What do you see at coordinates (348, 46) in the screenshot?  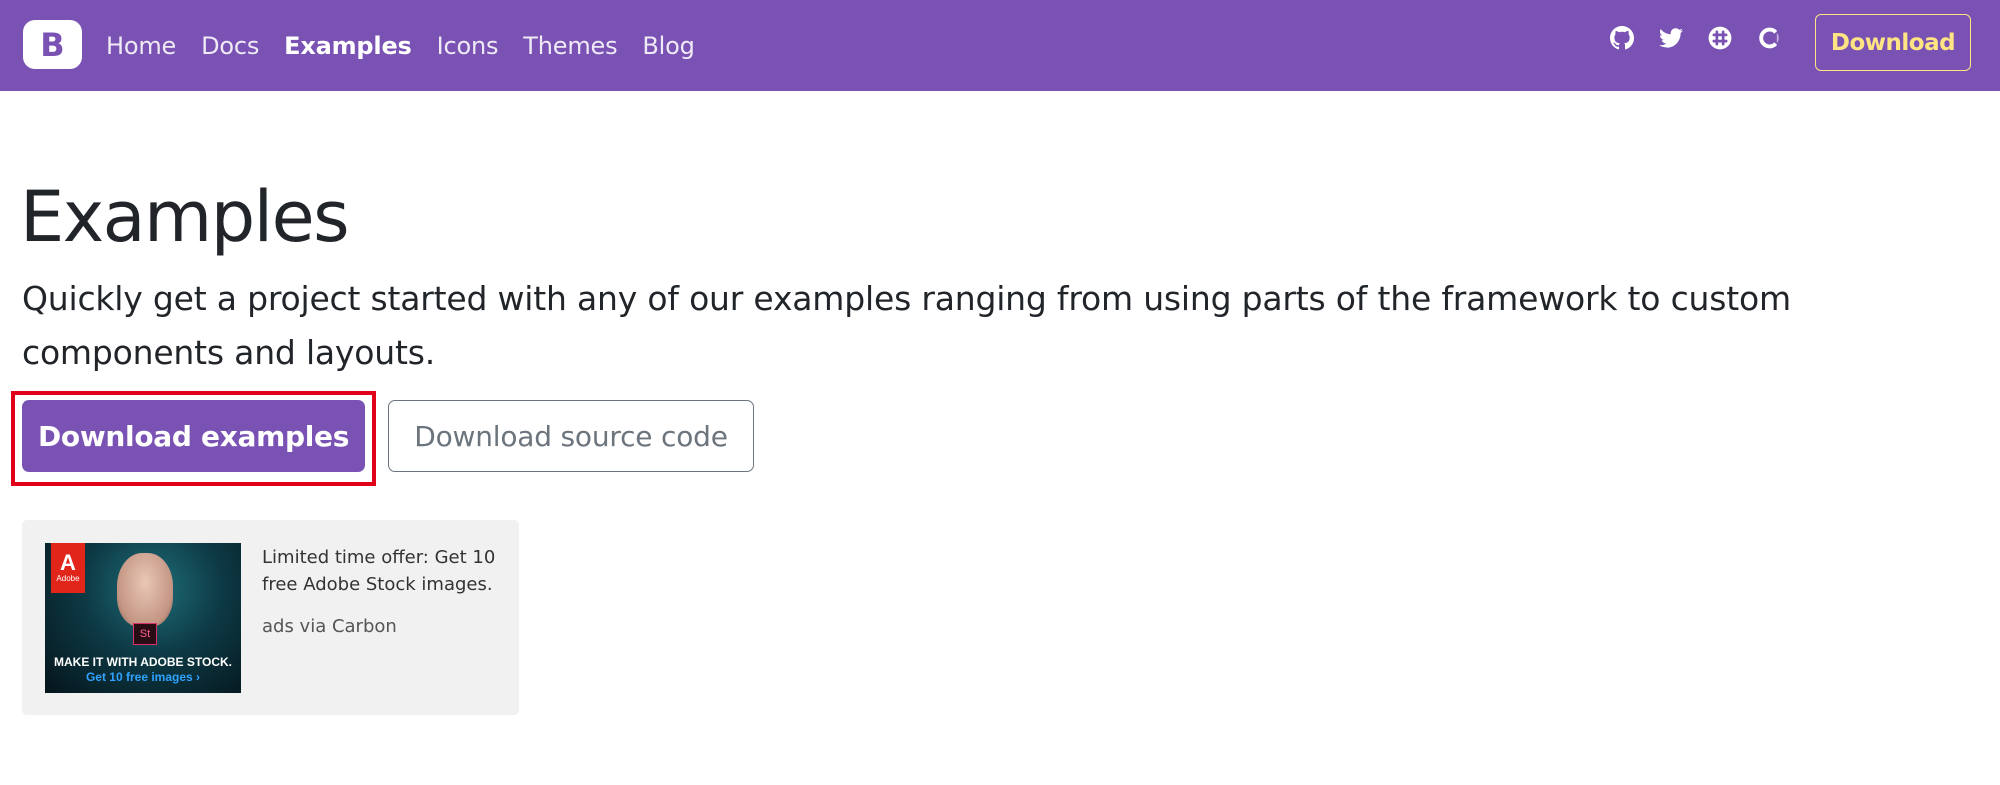 I see `nav-link-examples: Examples` at bounding box center [348, 46].